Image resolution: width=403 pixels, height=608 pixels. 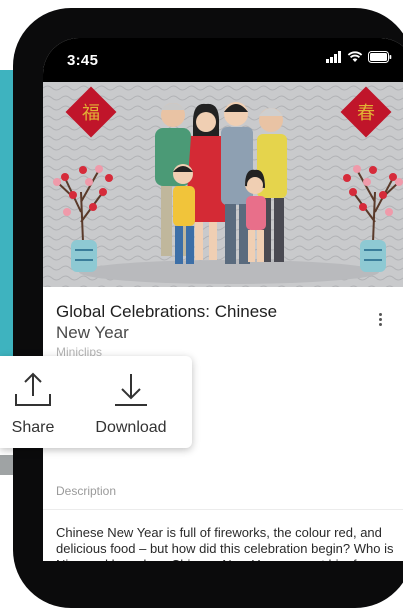 I want to click on video-title-line2: New Year, so click(x=92, y=332).